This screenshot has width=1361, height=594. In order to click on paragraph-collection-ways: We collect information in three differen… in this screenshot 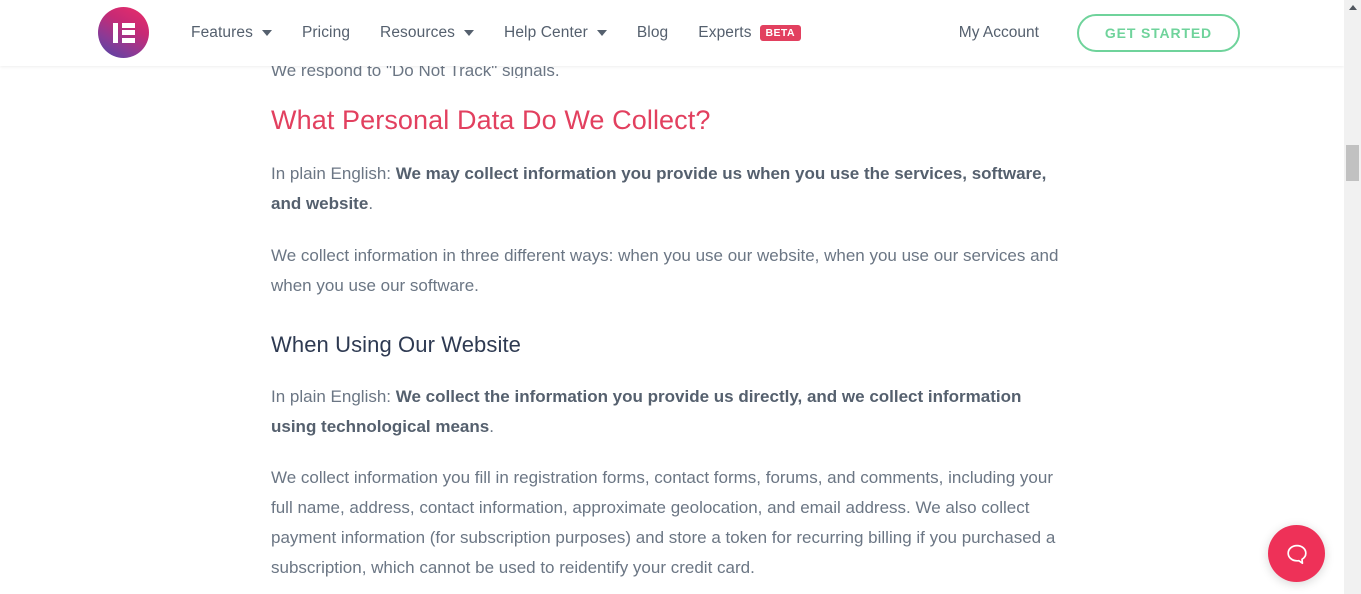, I will do `click(665, 270)`.